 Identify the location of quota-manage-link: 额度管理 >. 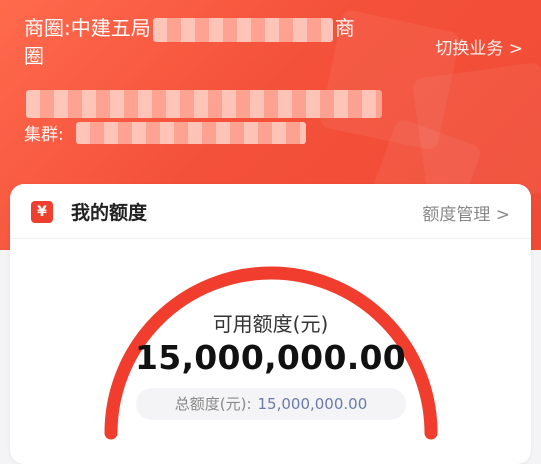
(466, 212).